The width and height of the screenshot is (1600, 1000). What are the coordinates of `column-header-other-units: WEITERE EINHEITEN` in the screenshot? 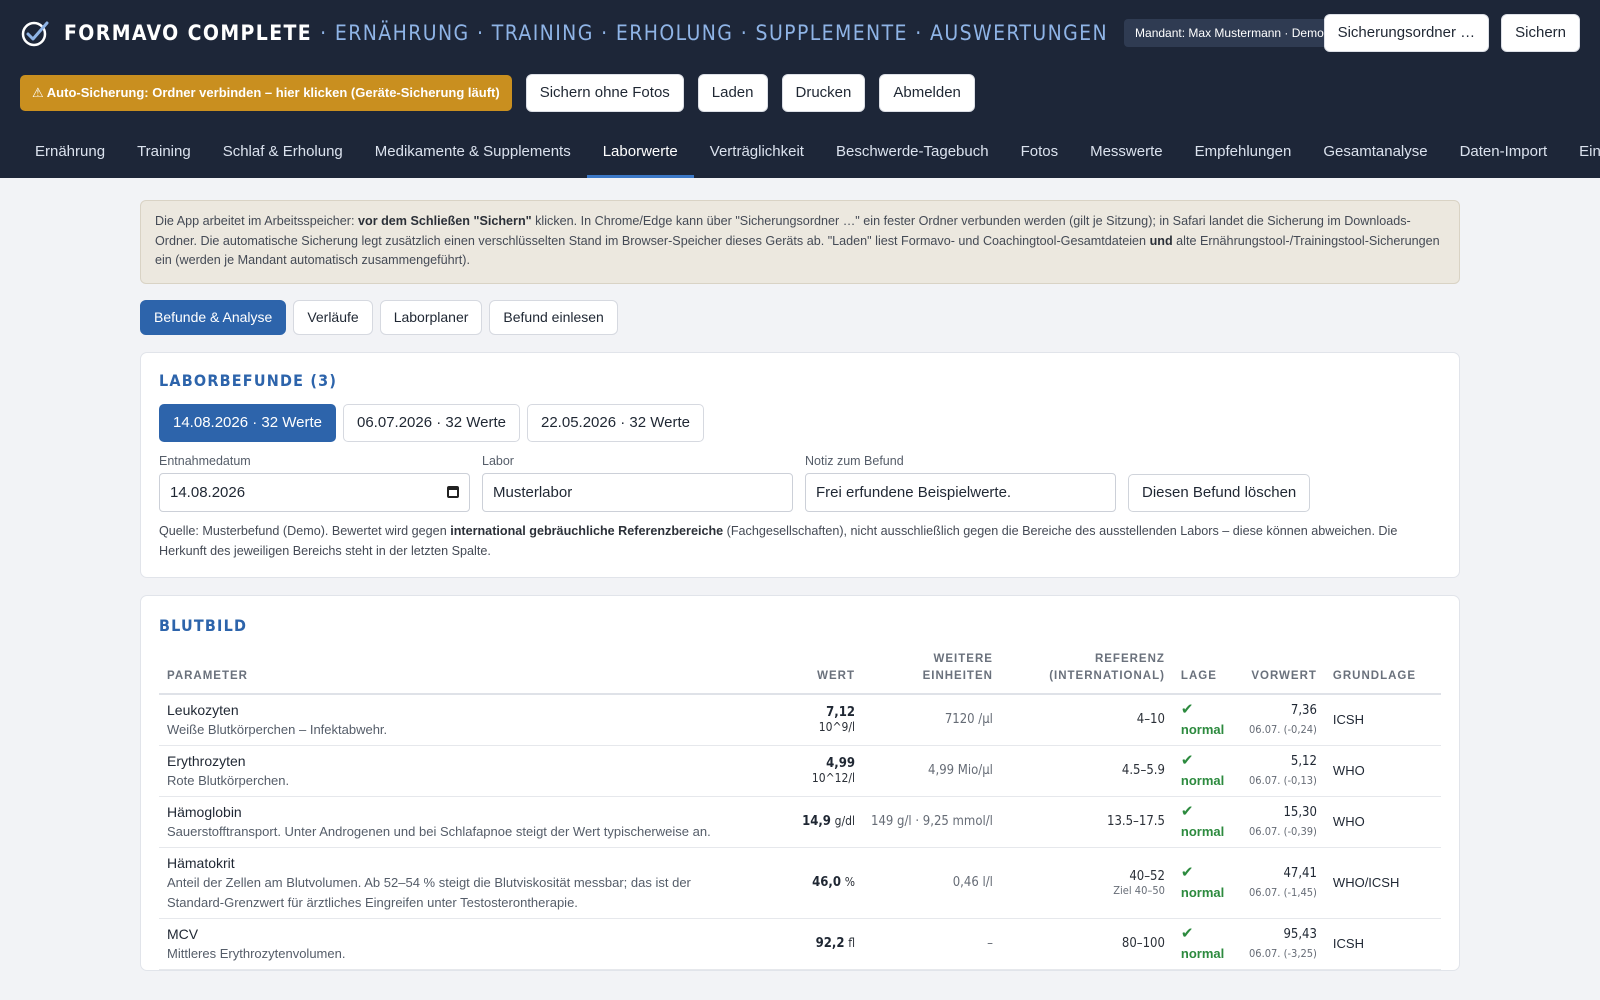 It's located at (932, 672).